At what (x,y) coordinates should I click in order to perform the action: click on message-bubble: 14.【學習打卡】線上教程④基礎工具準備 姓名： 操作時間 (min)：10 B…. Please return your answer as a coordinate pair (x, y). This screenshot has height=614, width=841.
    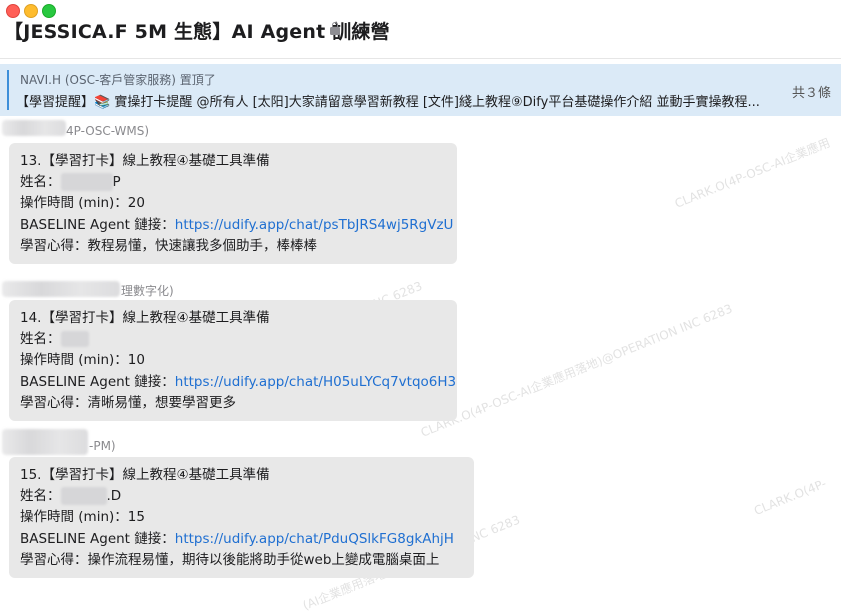
    Looking at the image, I should click on (233, 360).